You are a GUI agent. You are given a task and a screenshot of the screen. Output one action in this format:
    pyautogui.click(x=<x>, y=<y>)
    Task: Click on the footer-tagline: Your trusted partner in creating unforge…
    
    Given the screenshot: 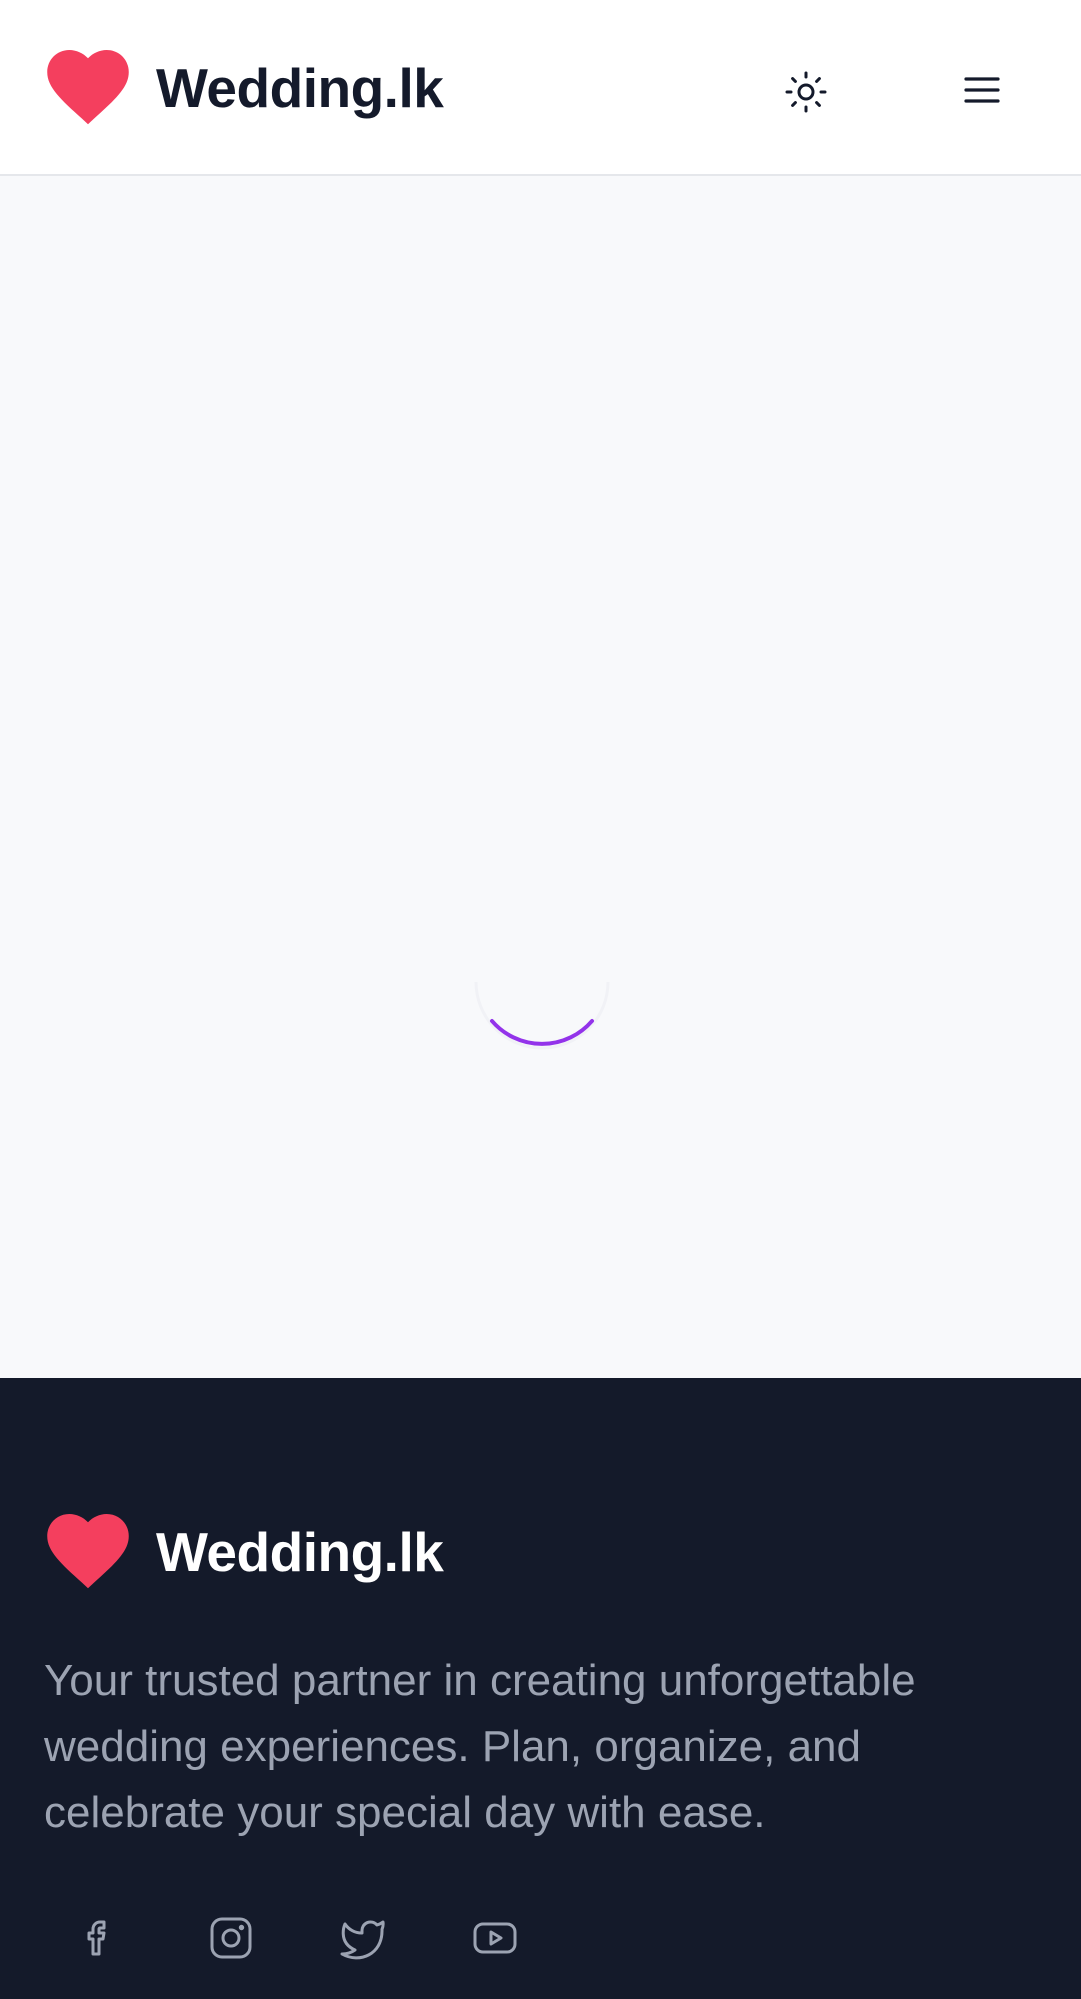 What is the action you would take?
    pyautogui.click(x=480, y=1746)
    